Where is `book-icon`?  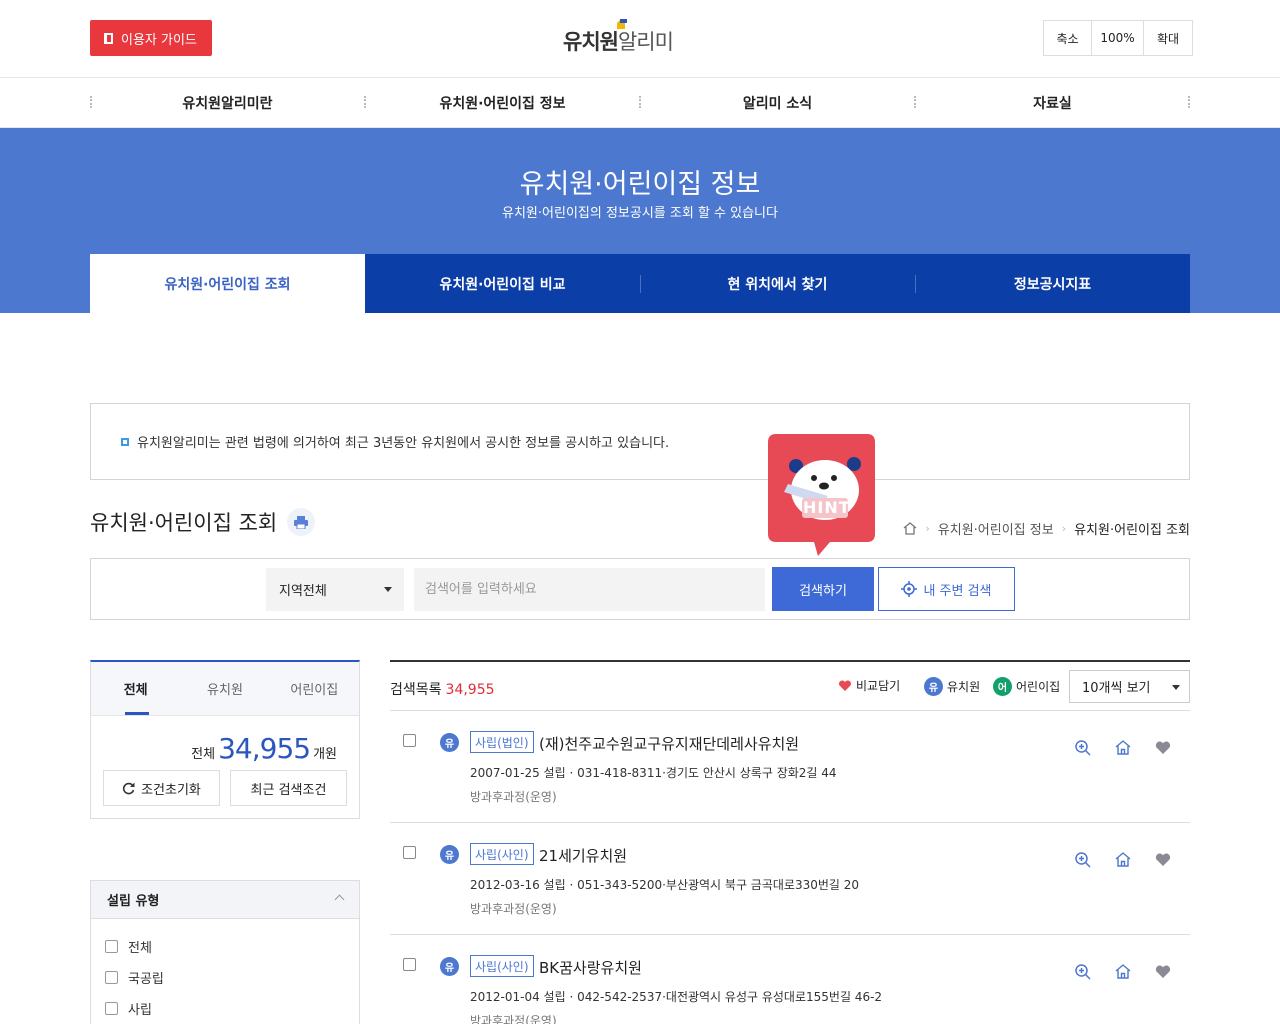
book-icon is located at coordinates (108, 38).